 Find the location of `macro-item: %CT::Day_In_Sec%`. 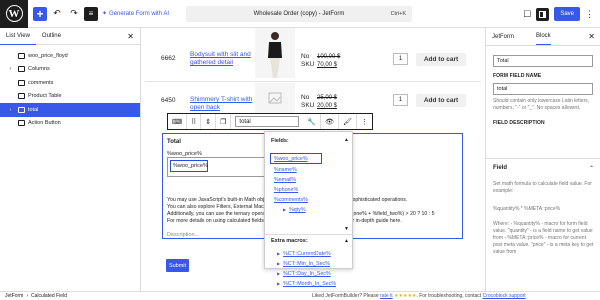

macro-item: %CT::Day_In_Sec% is located at coordinates (307, 274).